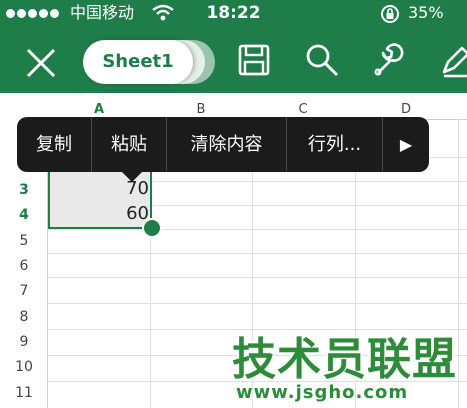 The image size is (467, 408). I want to click on battery-percent: 35%, so click(426, 12).